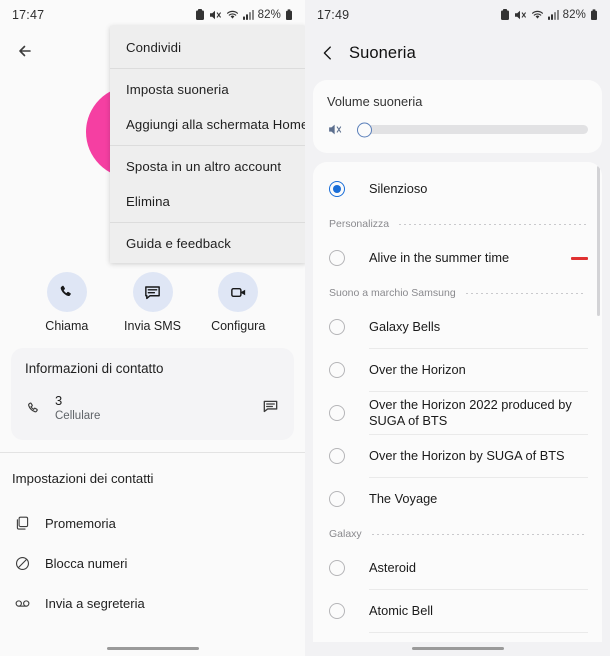  I want to click on settings-item-block-numbers: Blocca numeri, so click(152, 563).